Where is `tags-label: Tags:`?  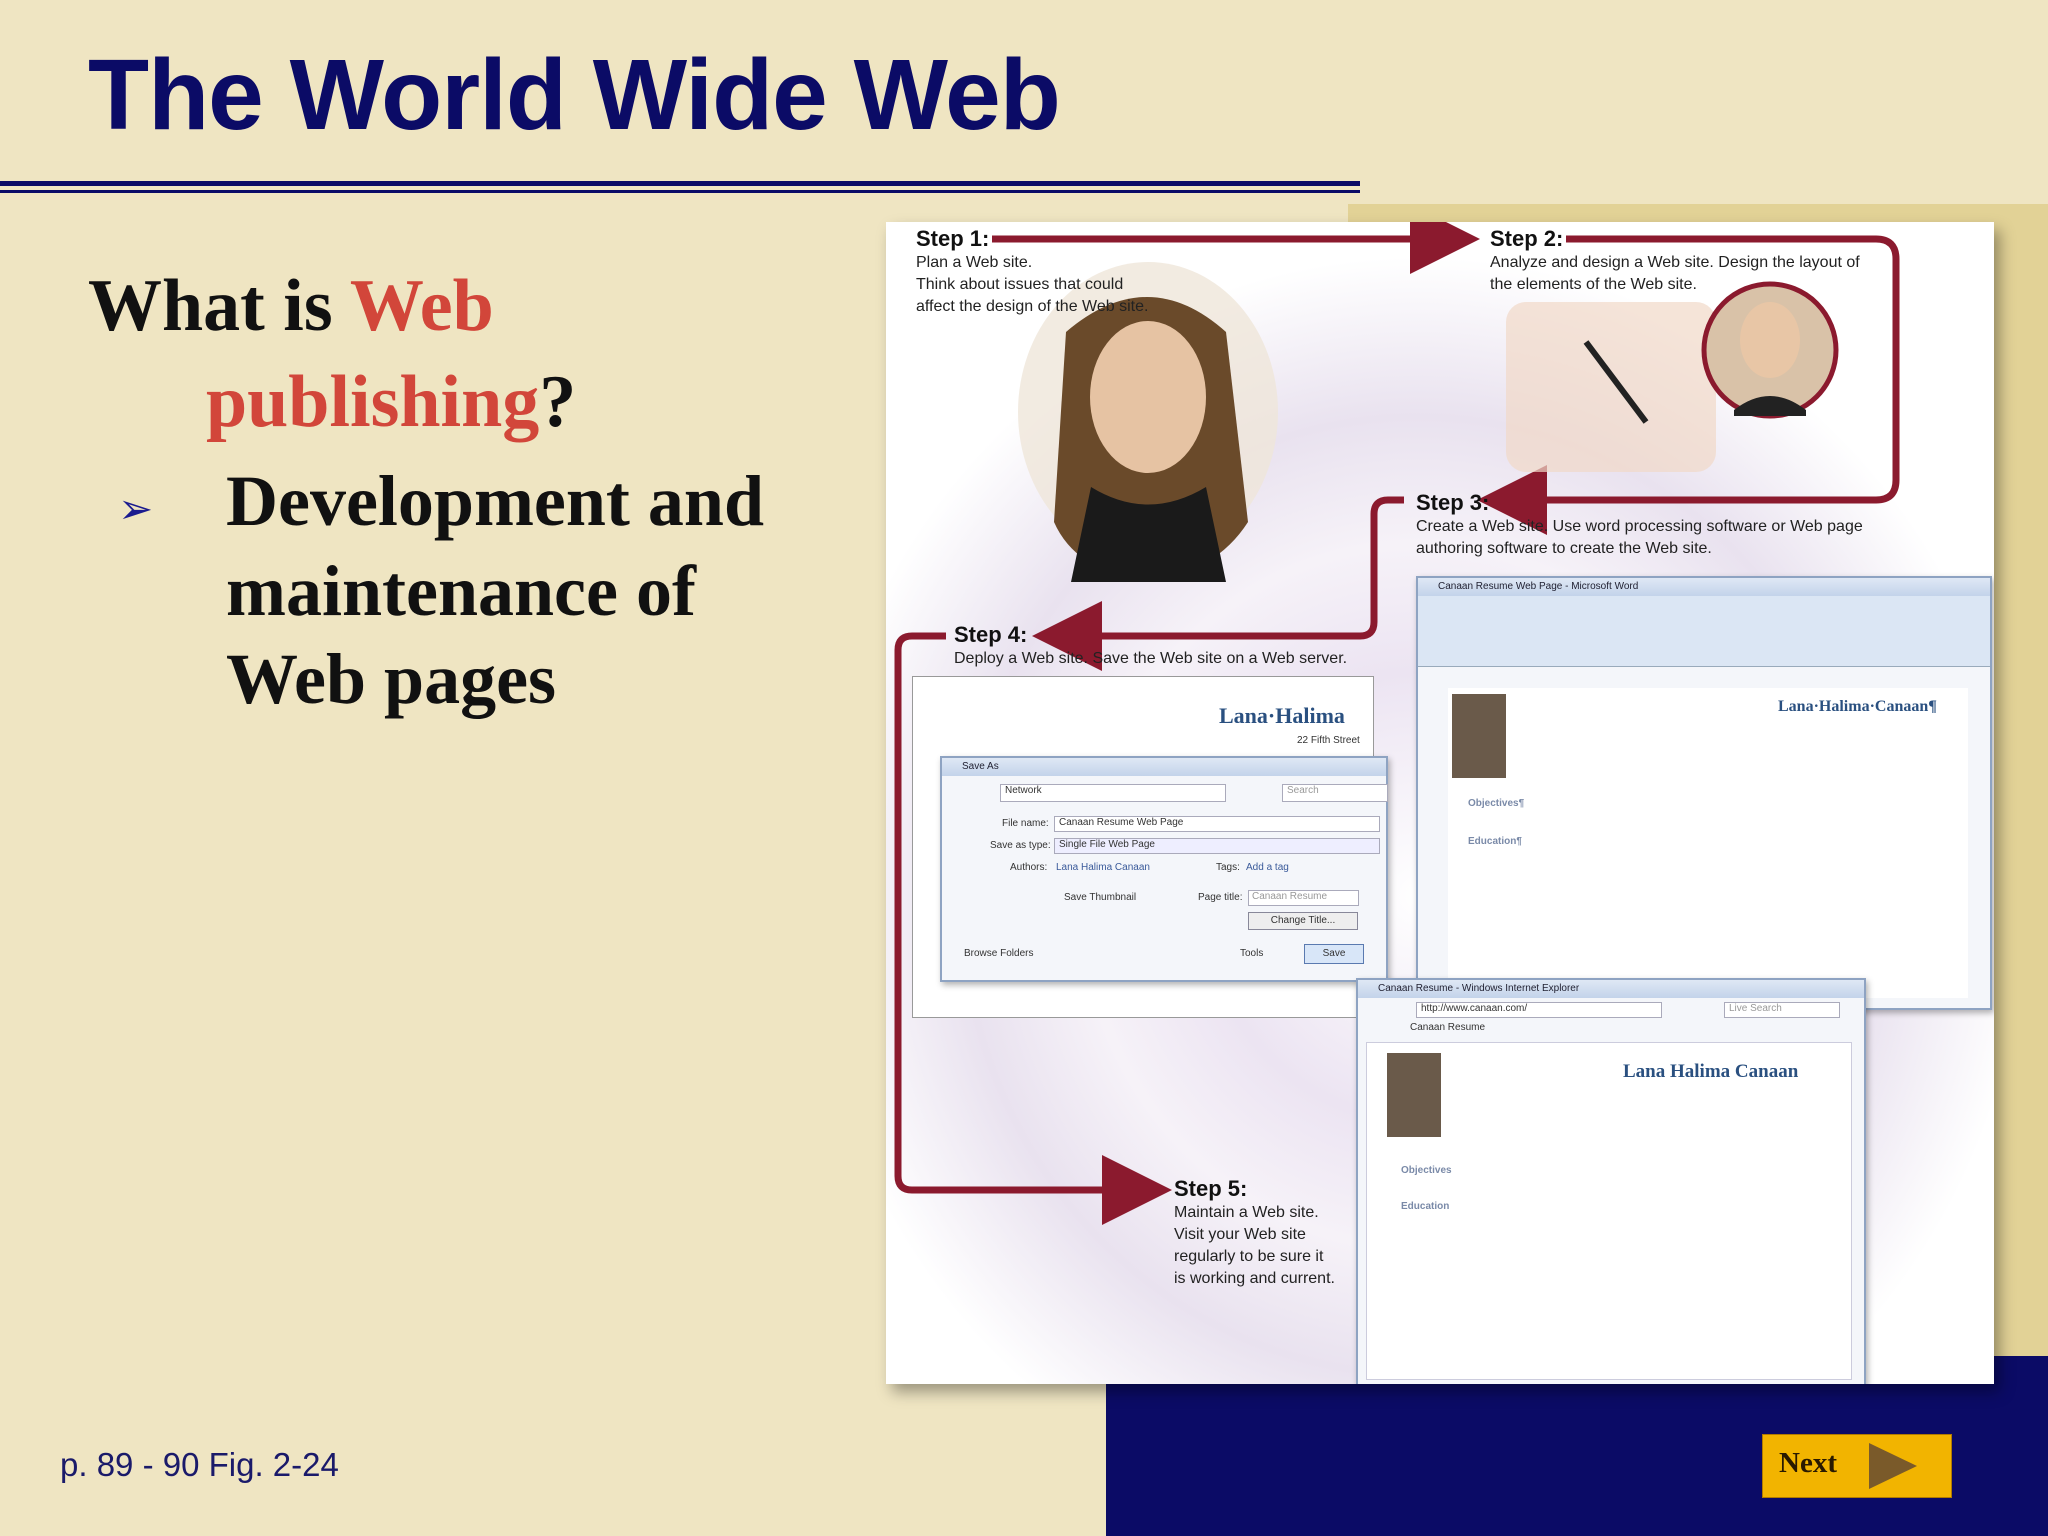
tags-label: Tags: is located at coordinates (1228, 867).